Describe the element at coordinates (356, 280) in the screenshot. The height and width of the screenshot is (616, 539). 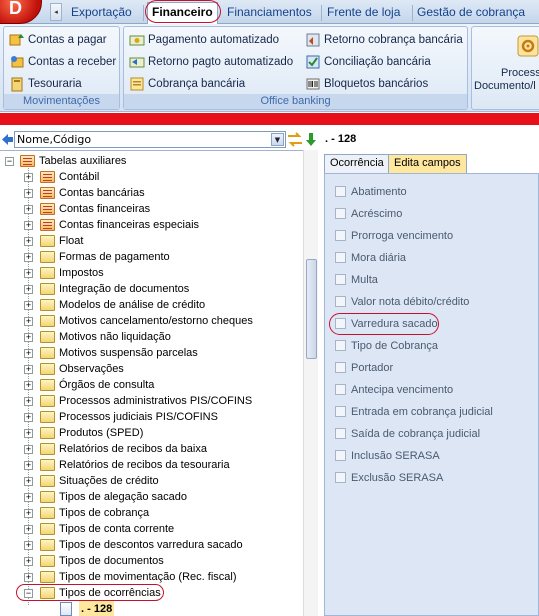
I see `checkbox-row: Multa` at that location.